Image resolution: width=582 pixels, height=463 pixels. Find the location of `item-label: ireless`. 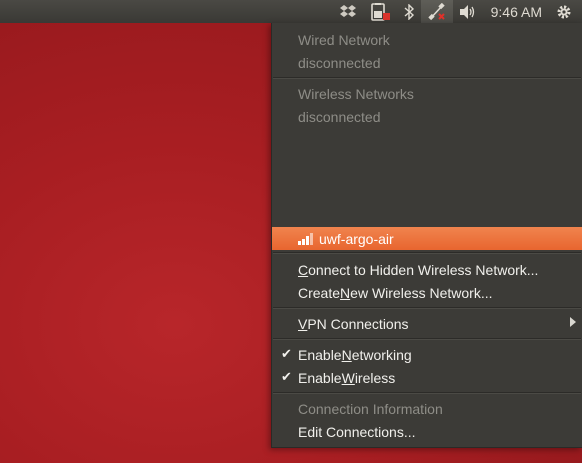

item-label: ireless is located at coordinates (375, 377).